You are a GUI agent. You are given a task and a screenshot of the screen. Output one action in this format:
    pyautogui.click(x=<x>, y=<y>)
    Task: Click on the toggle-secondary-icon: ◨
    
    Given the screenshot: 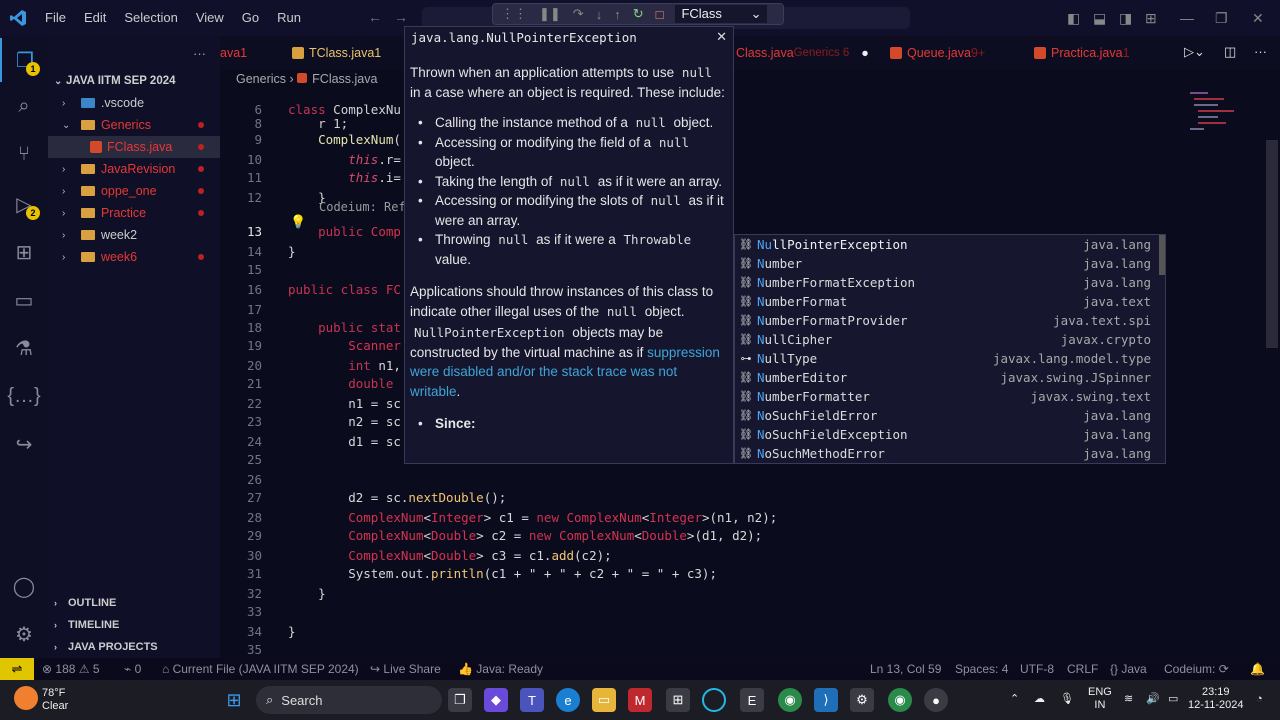 What is the action you would take?
    pyautogui.click(x=1125, y=18)
    